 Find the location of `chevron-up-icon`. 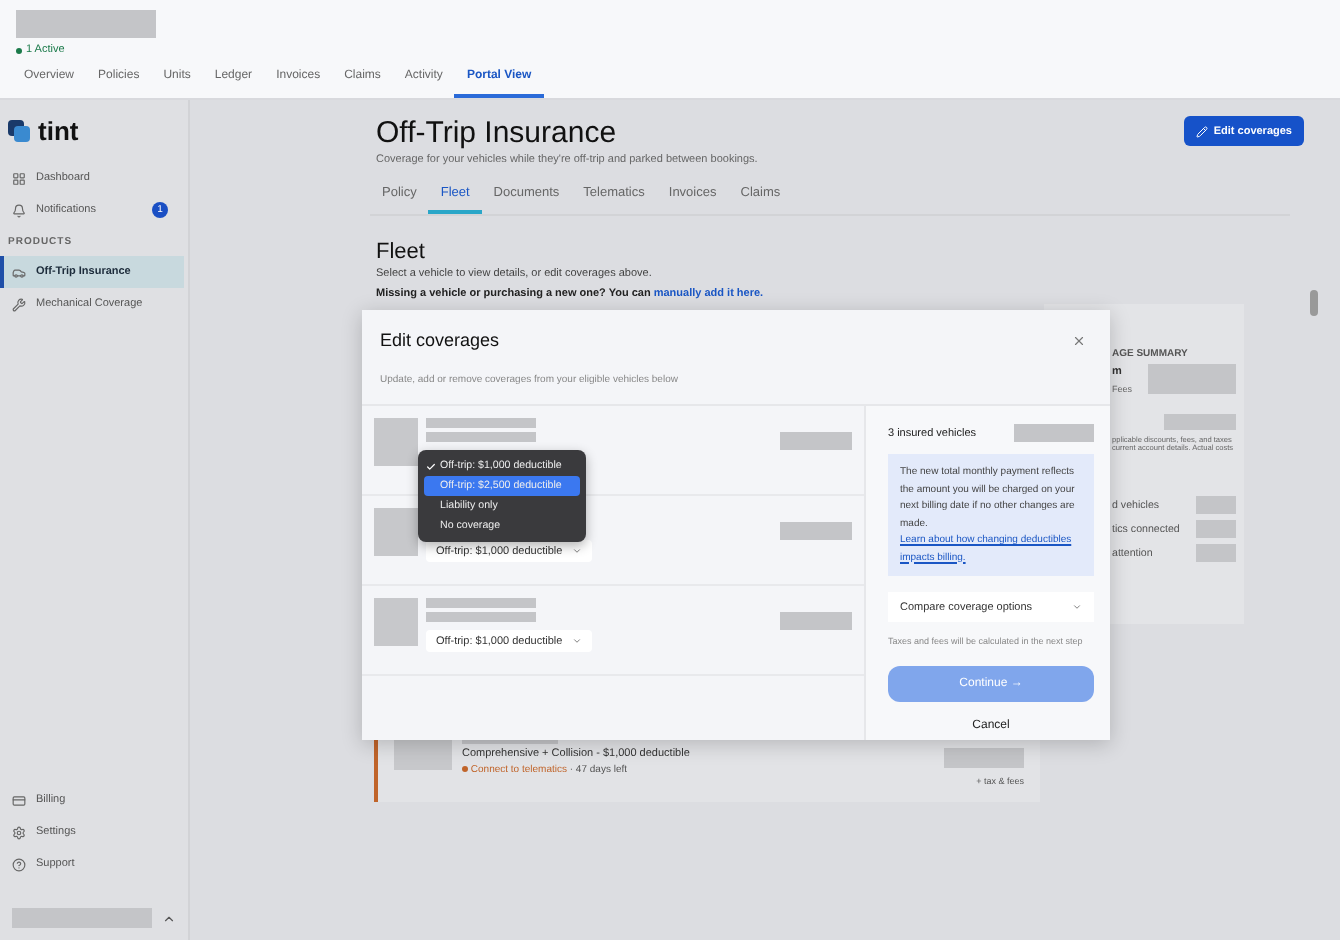

chevron-up-icon is located at coordinates (169, 918).